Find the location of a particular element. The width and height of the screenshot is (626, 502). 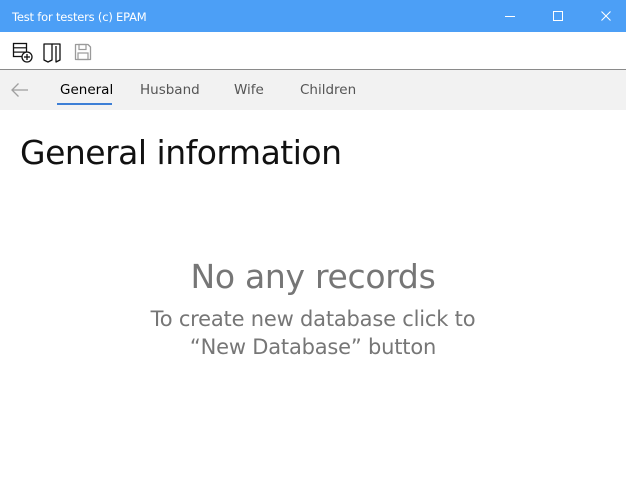

save-icon is located at coordinates (83, 52).